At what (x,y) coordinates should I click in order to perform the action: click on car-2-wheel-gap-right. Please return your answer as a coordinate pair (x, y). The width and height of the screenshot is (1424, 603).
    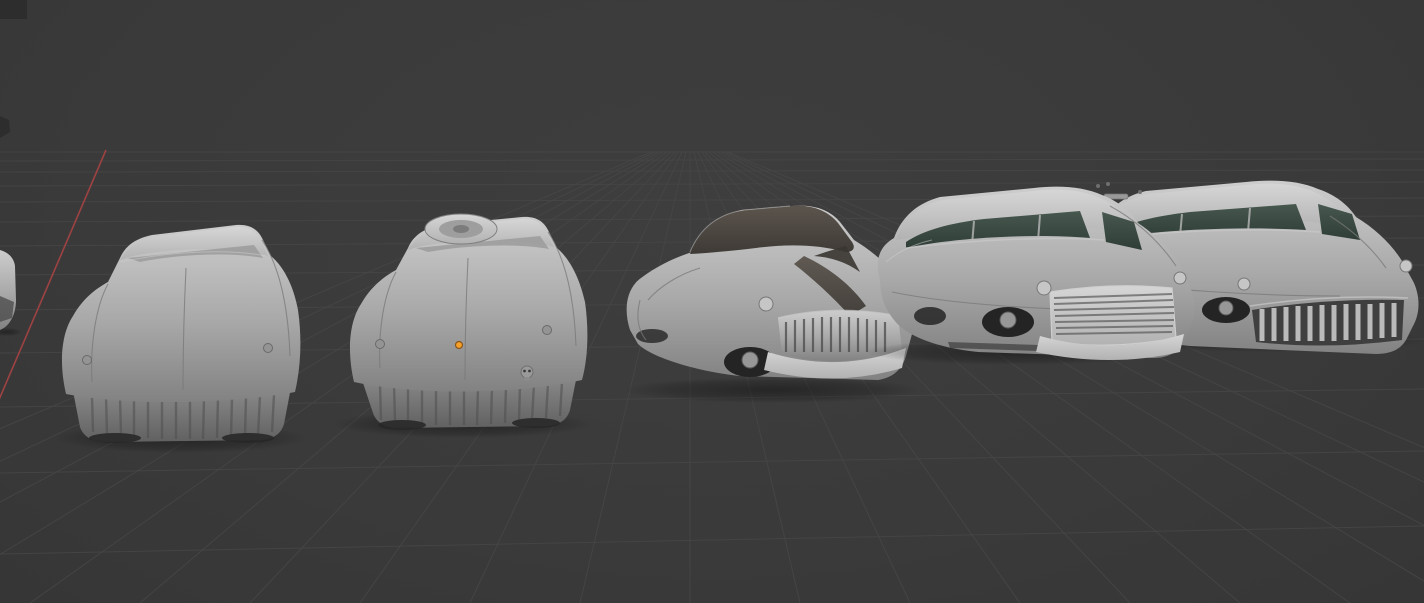
    Looking at the image, I should click on (536, 423).